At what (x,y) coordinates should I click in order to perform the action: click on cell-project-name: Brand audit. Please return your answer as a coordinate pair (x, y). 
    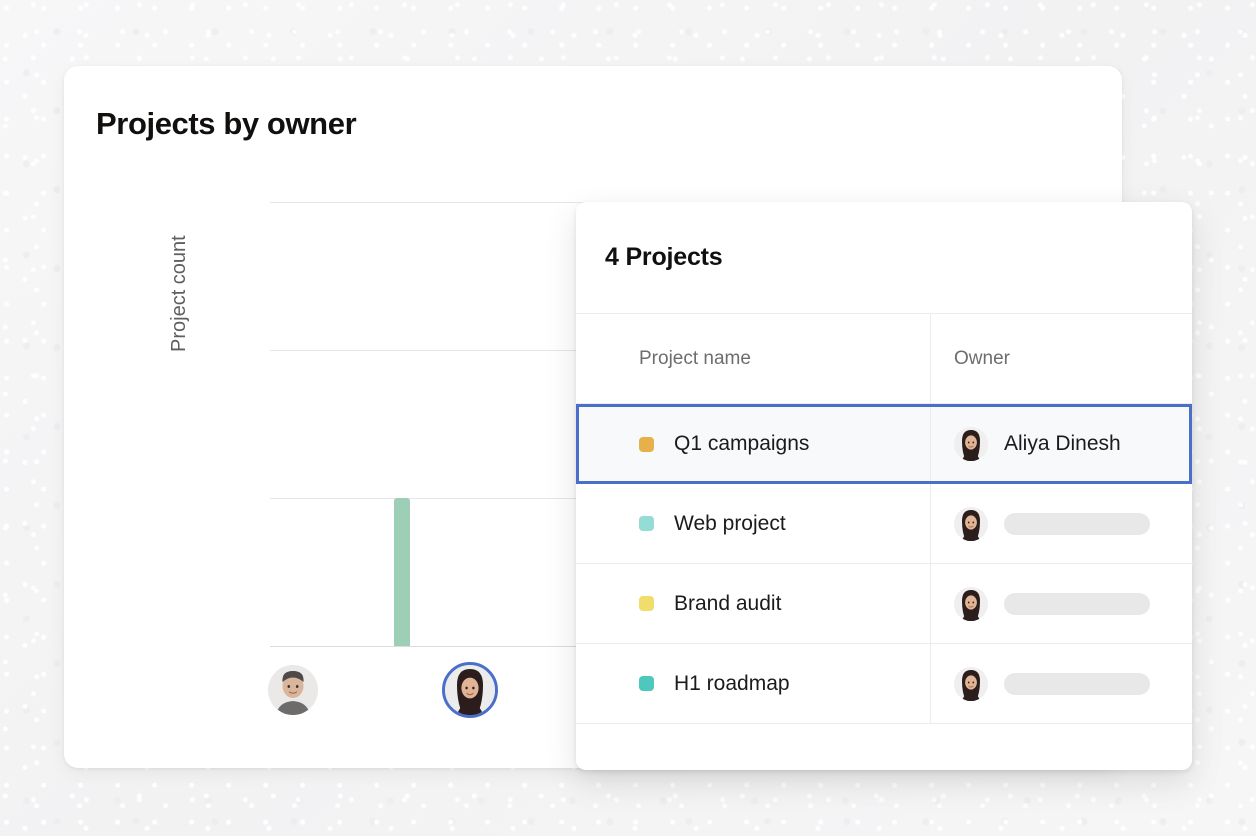
    Looking at the image, I should click on (753, 603).